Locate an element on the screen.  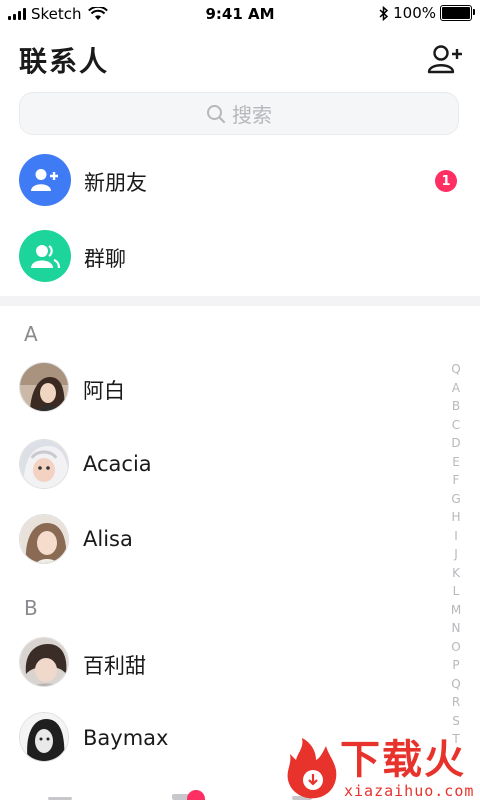
index-letter: K is located at coordinates (456, 573).